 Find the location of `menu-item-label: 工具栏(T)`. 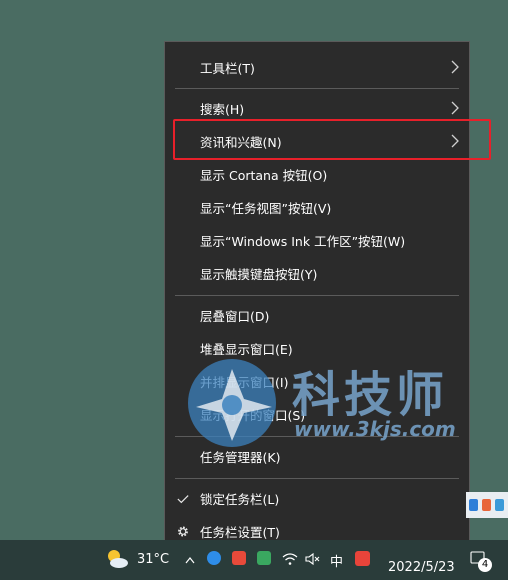

menu-item-label: 工具栏(T) is located at coordinates (227, 68).